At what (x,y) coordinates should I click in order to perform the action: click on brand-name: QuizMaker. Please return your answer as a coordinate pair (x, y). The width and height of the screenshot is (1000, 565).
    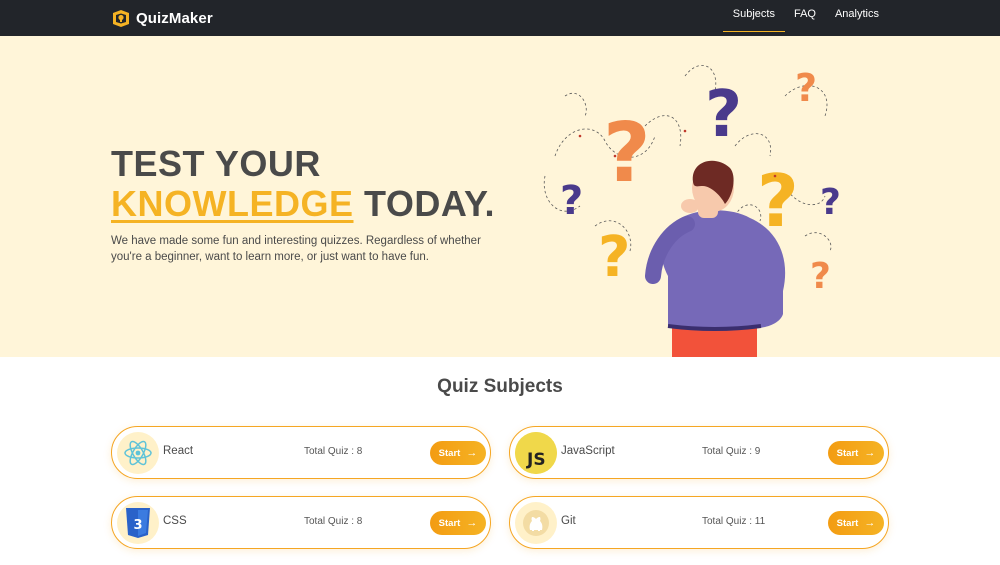
    Looking at the image, I should click on (174, 18).